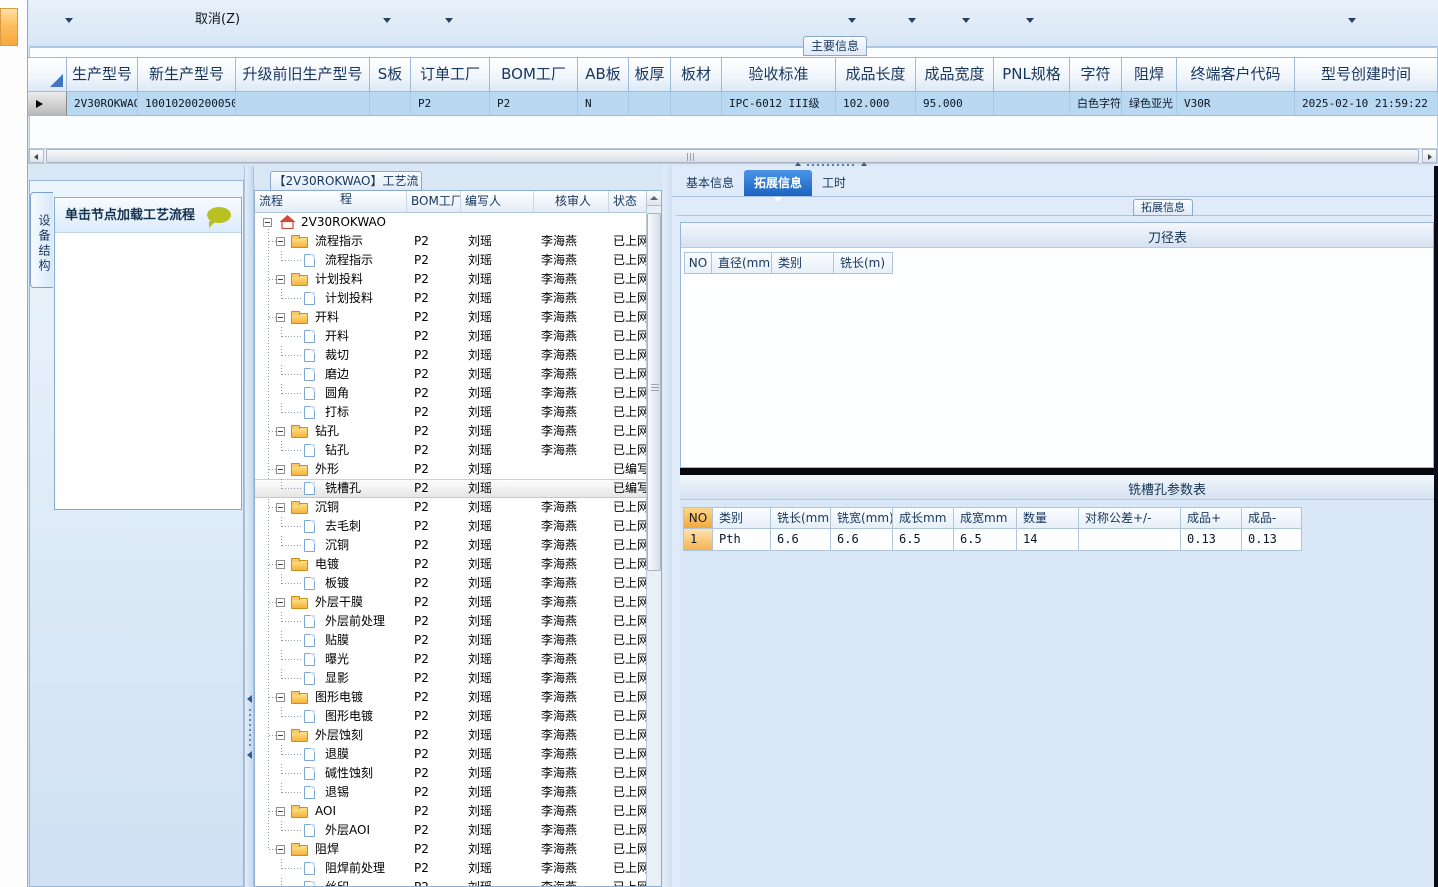 Image resolution: width=1438 pixels, height=887 pixels. Describe the element at coordinates (249, 755) in the screenshot. I see `collapse-left-icon` at that location.